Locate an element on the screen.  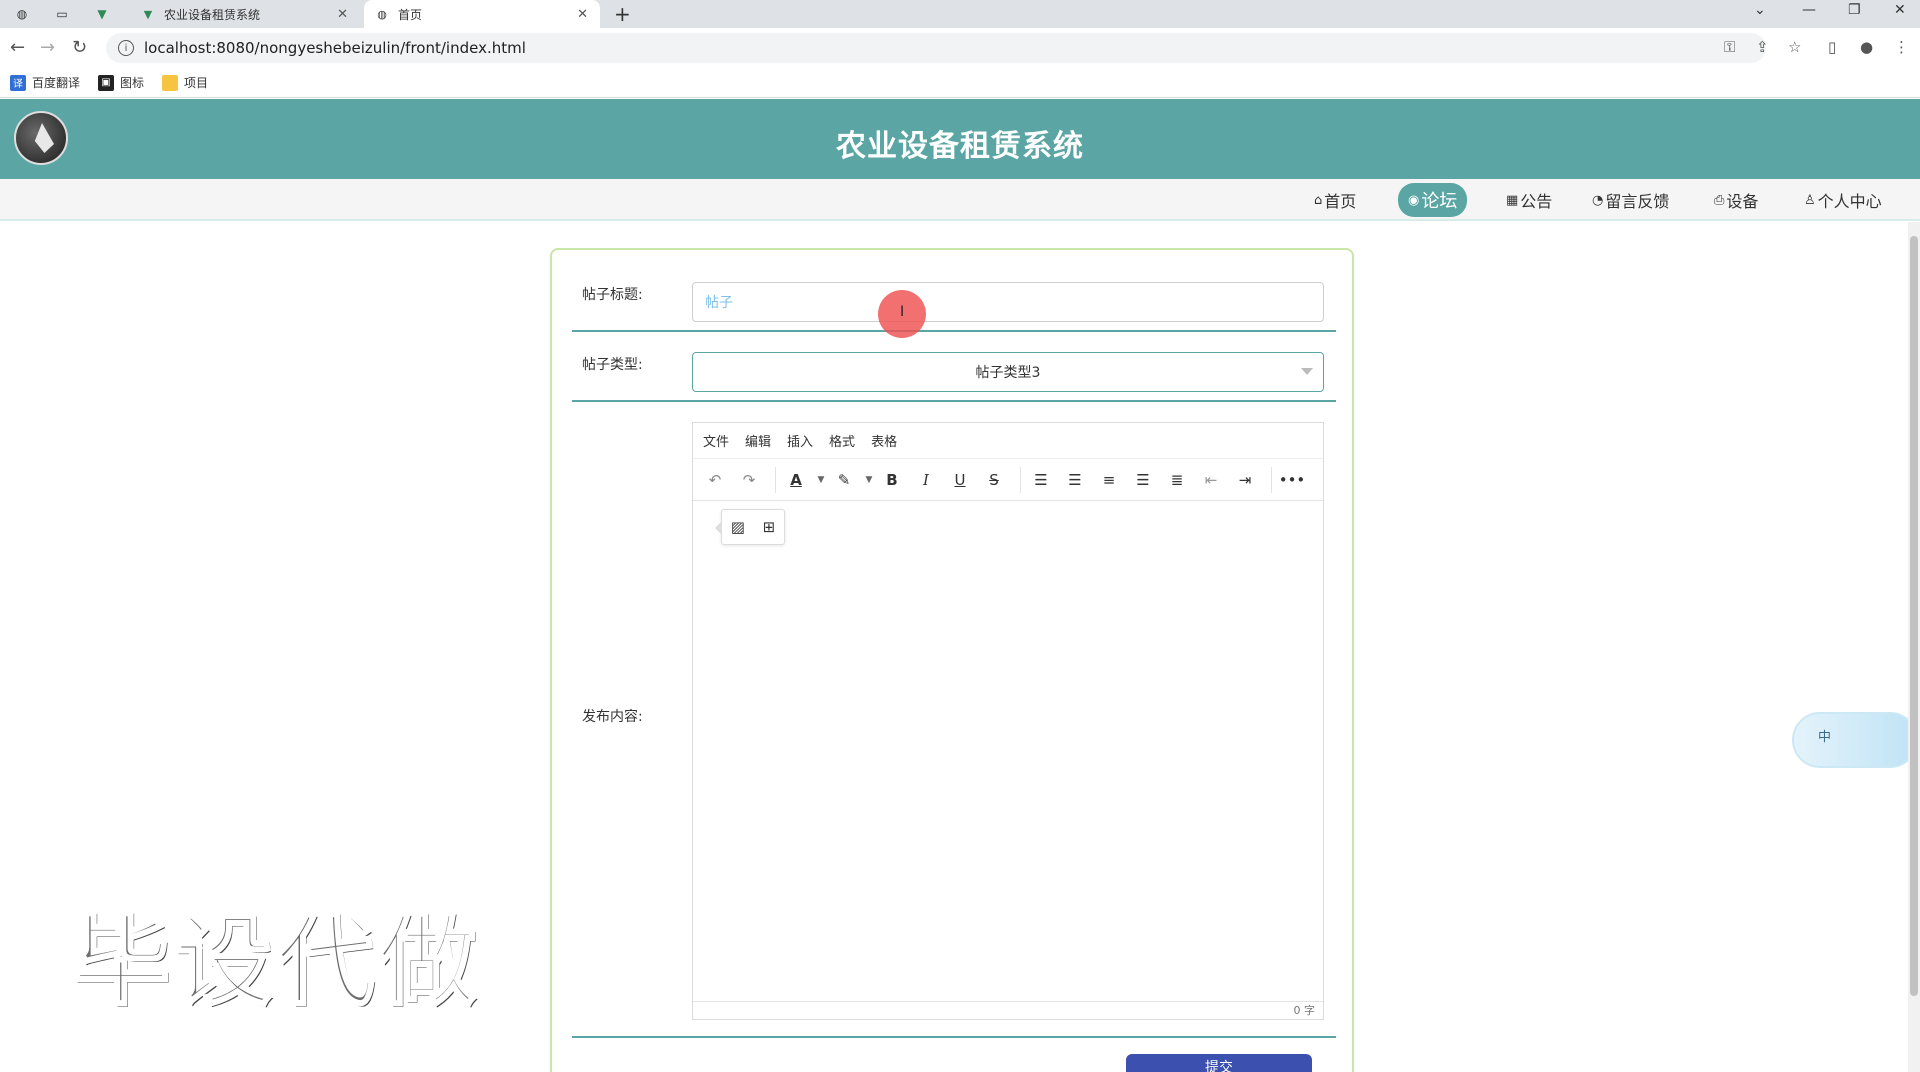
widget-text: 中 is located at coordinates (1825, 737).